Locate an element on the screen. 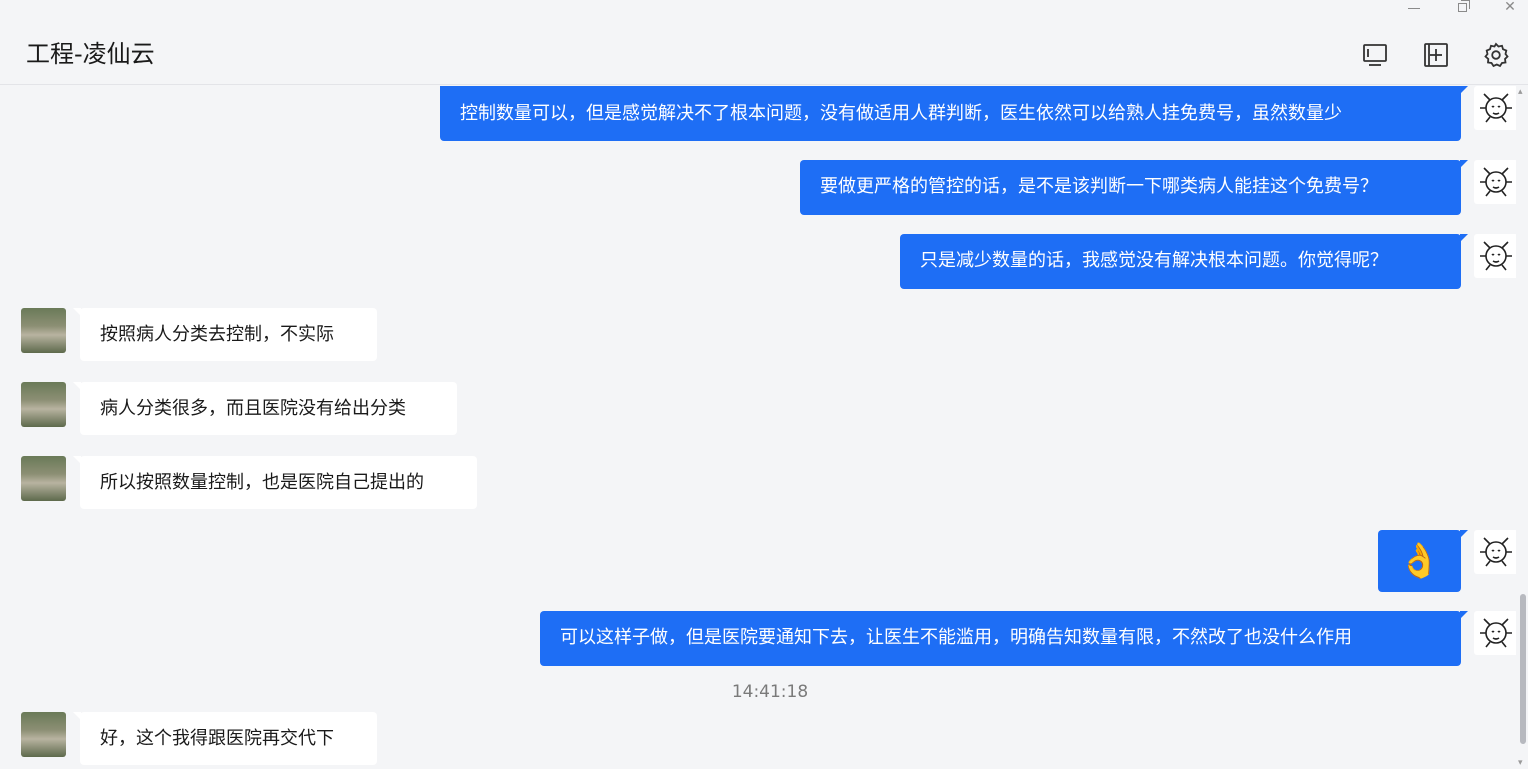 This screenshot has height=769, width=1528. message-text: 所以按照数量控制，也是医院自己提出的 is located at coordinates (262, 482).